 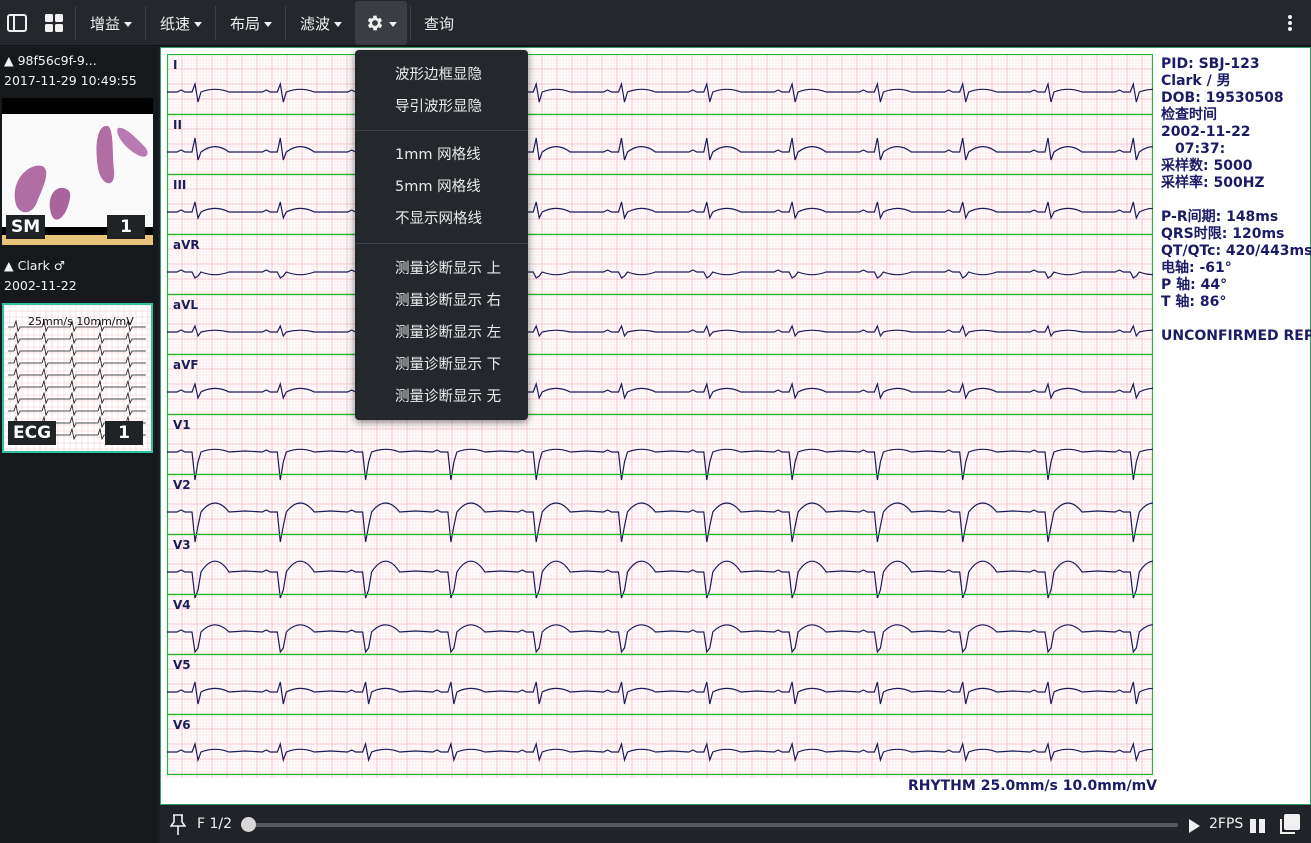 What do you see at coordinates (177, 125) in the screenshot?
I see `lead-label: II` at bounding box center [177, 125].